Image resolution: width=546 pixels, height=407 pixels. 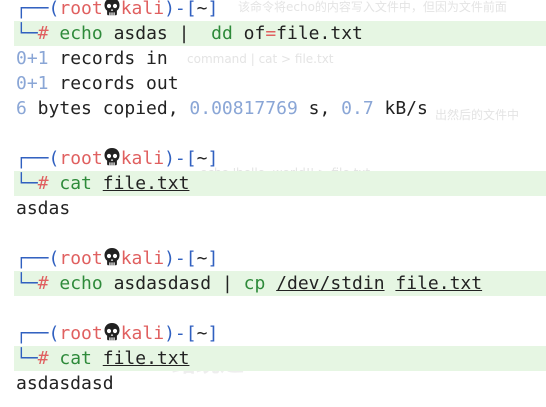 I want to click on command-arg: file.txt, so click(x=319, y=33).